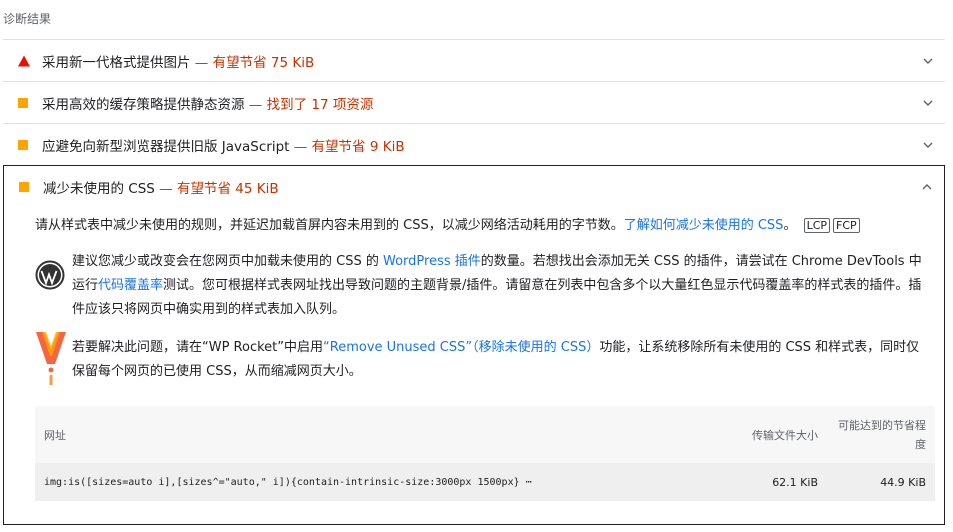 Image resolution: width=953 pixels, height=532 pixels. Describe the element at coordinates (881, 434) in the screenshot. I see `column-header-savings: 可能达到的节省程度` at that location.